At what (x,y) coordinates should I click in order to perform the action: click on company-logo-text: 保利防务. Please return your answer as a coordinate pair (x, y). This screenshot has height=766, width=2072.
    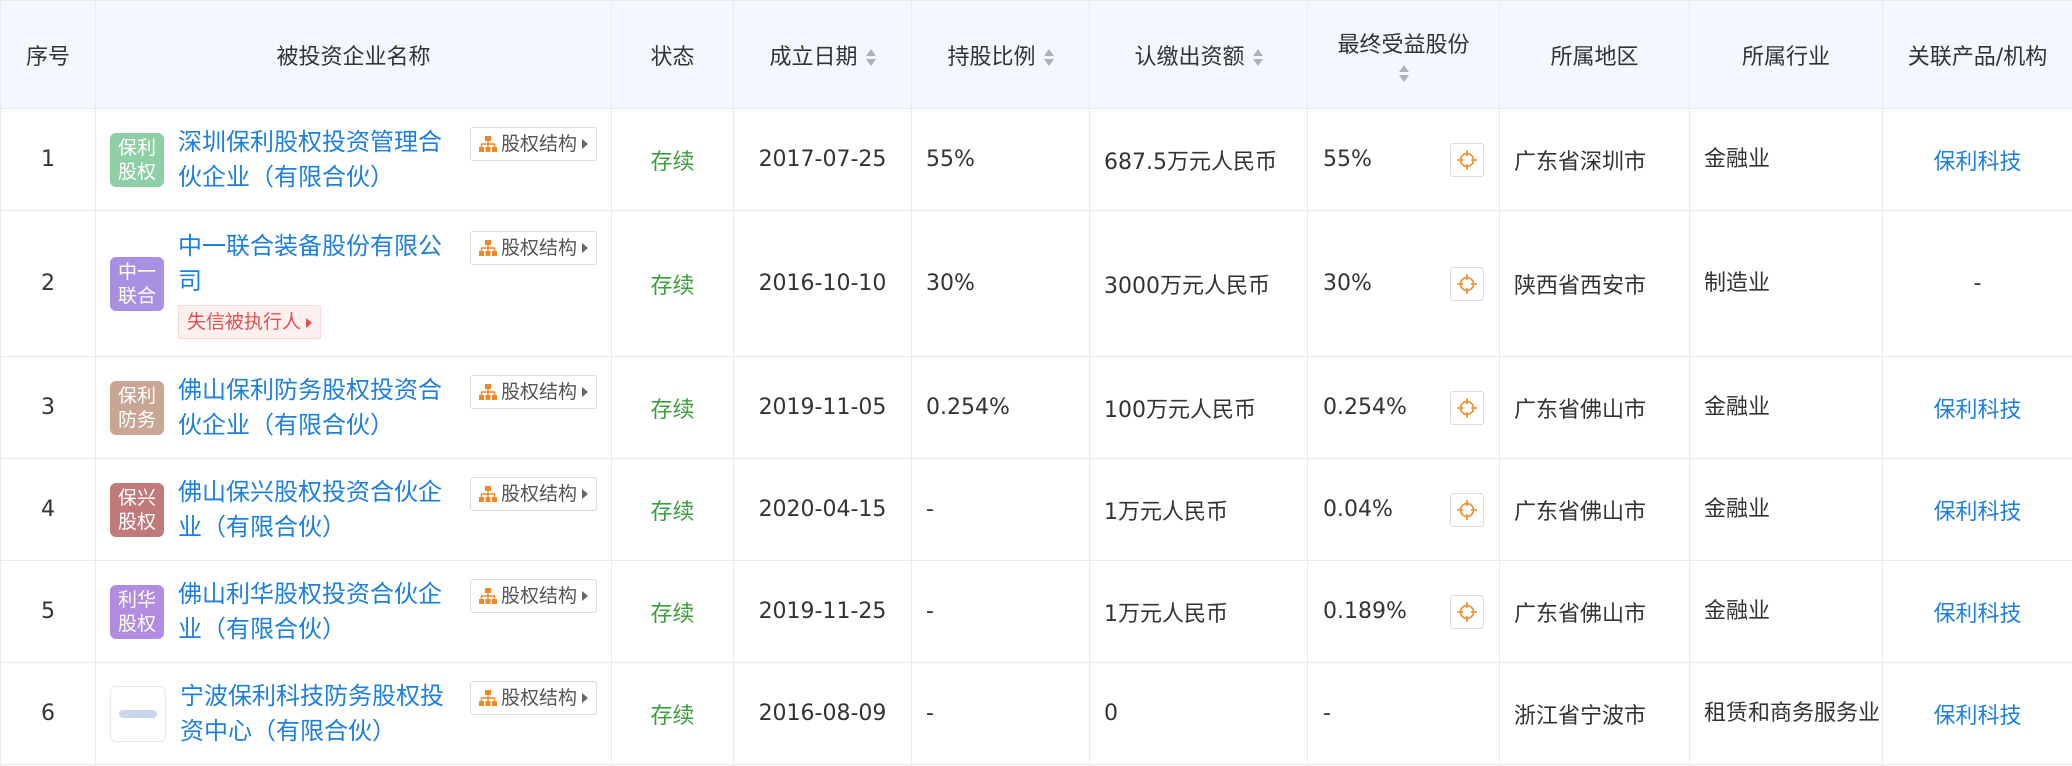
    Looking at the image, I should click on (136, 407).